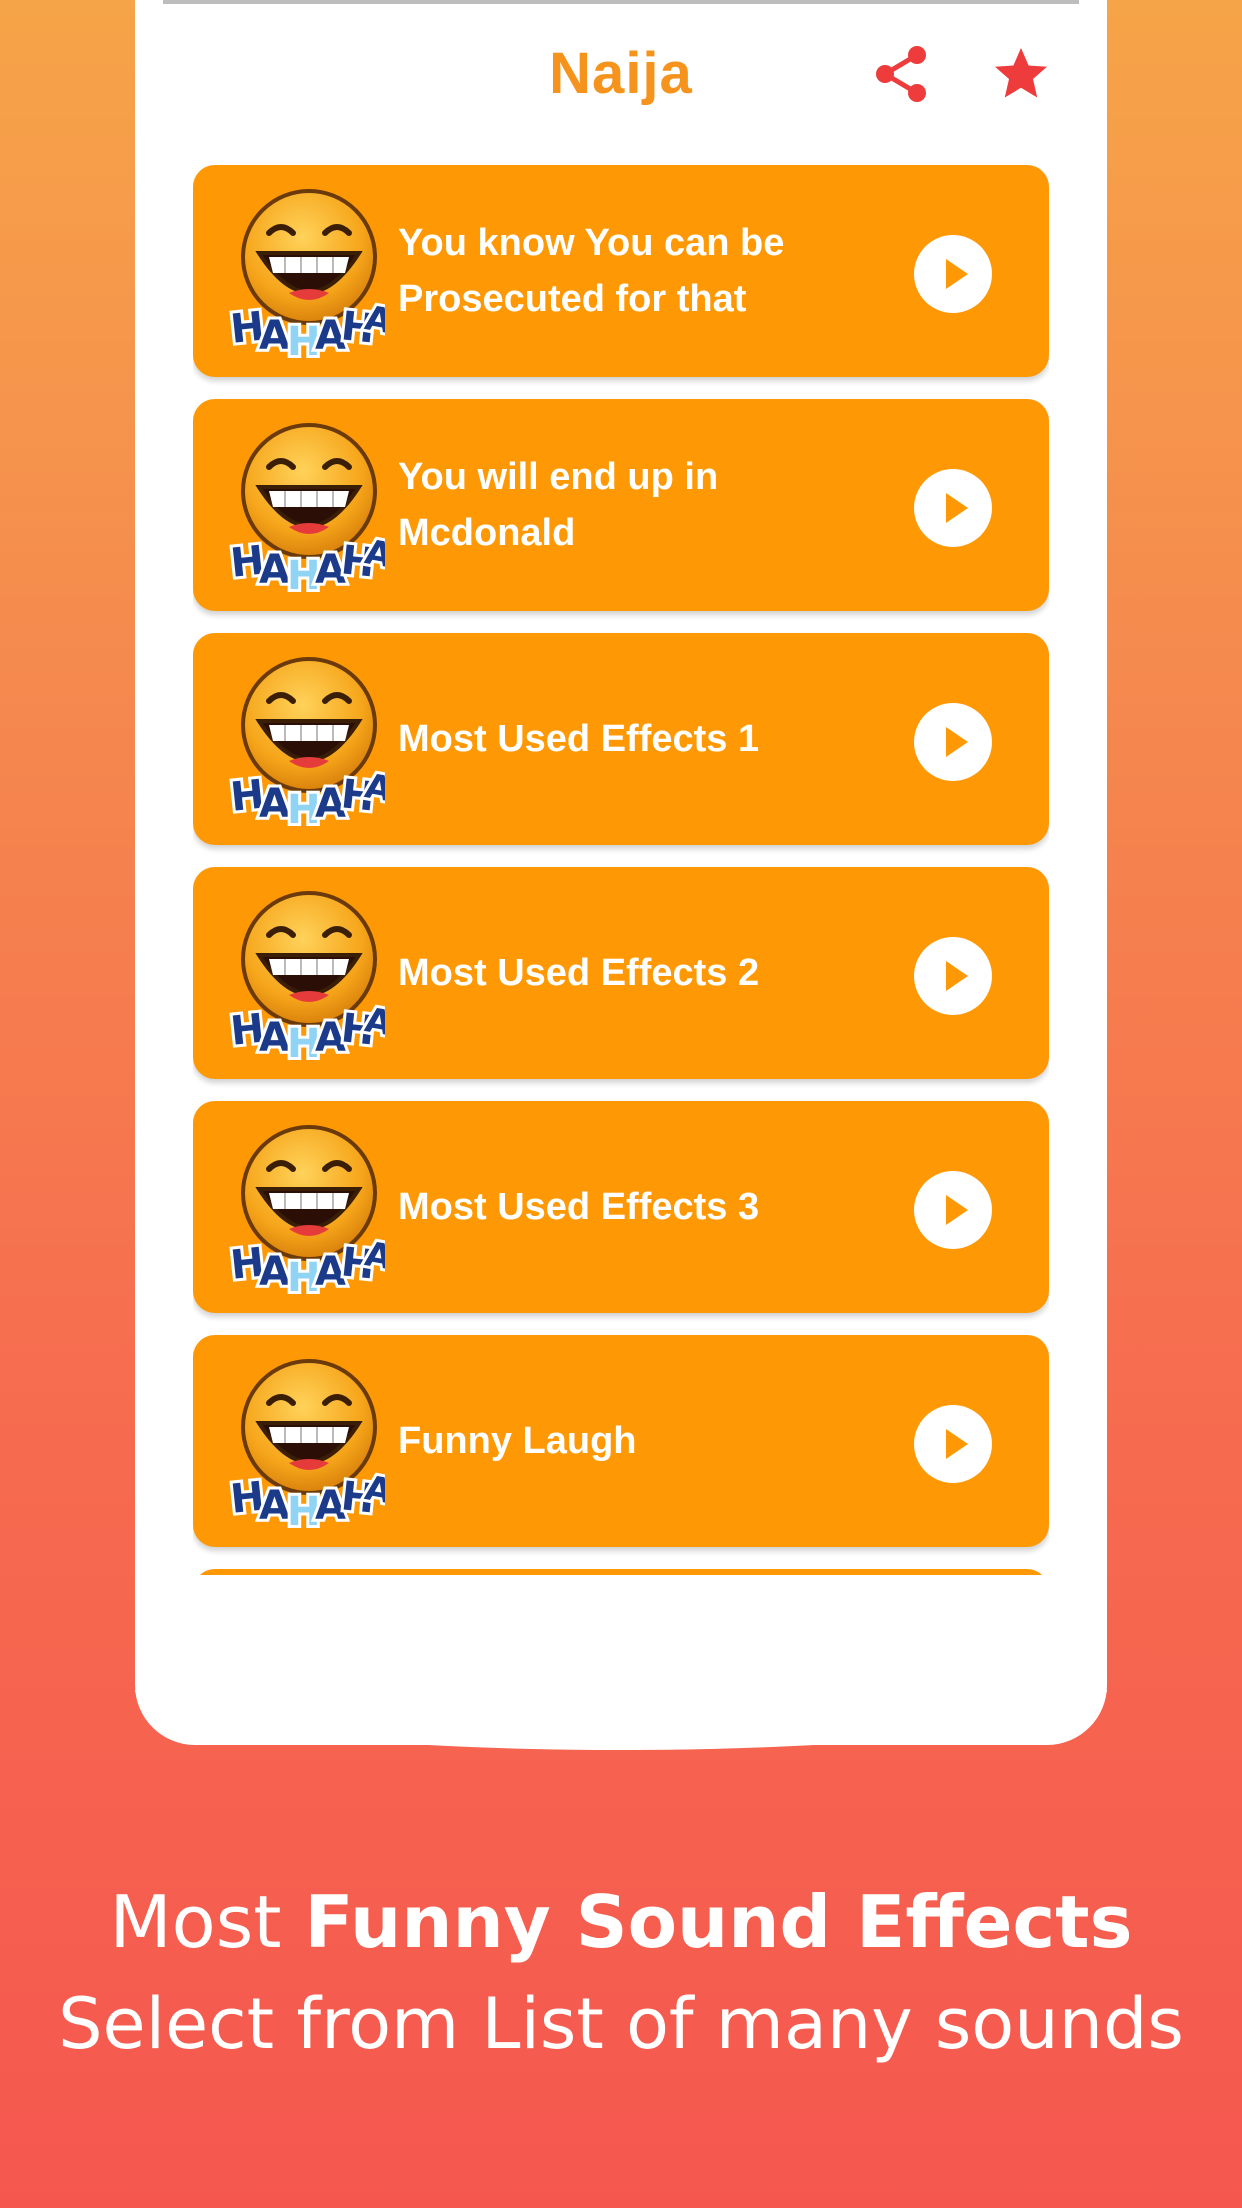 The height and width of the screenshot is (2208, 1242). I want to click on promo-caption-line1: Most Funny Sound Effects, so click(621, 1922).